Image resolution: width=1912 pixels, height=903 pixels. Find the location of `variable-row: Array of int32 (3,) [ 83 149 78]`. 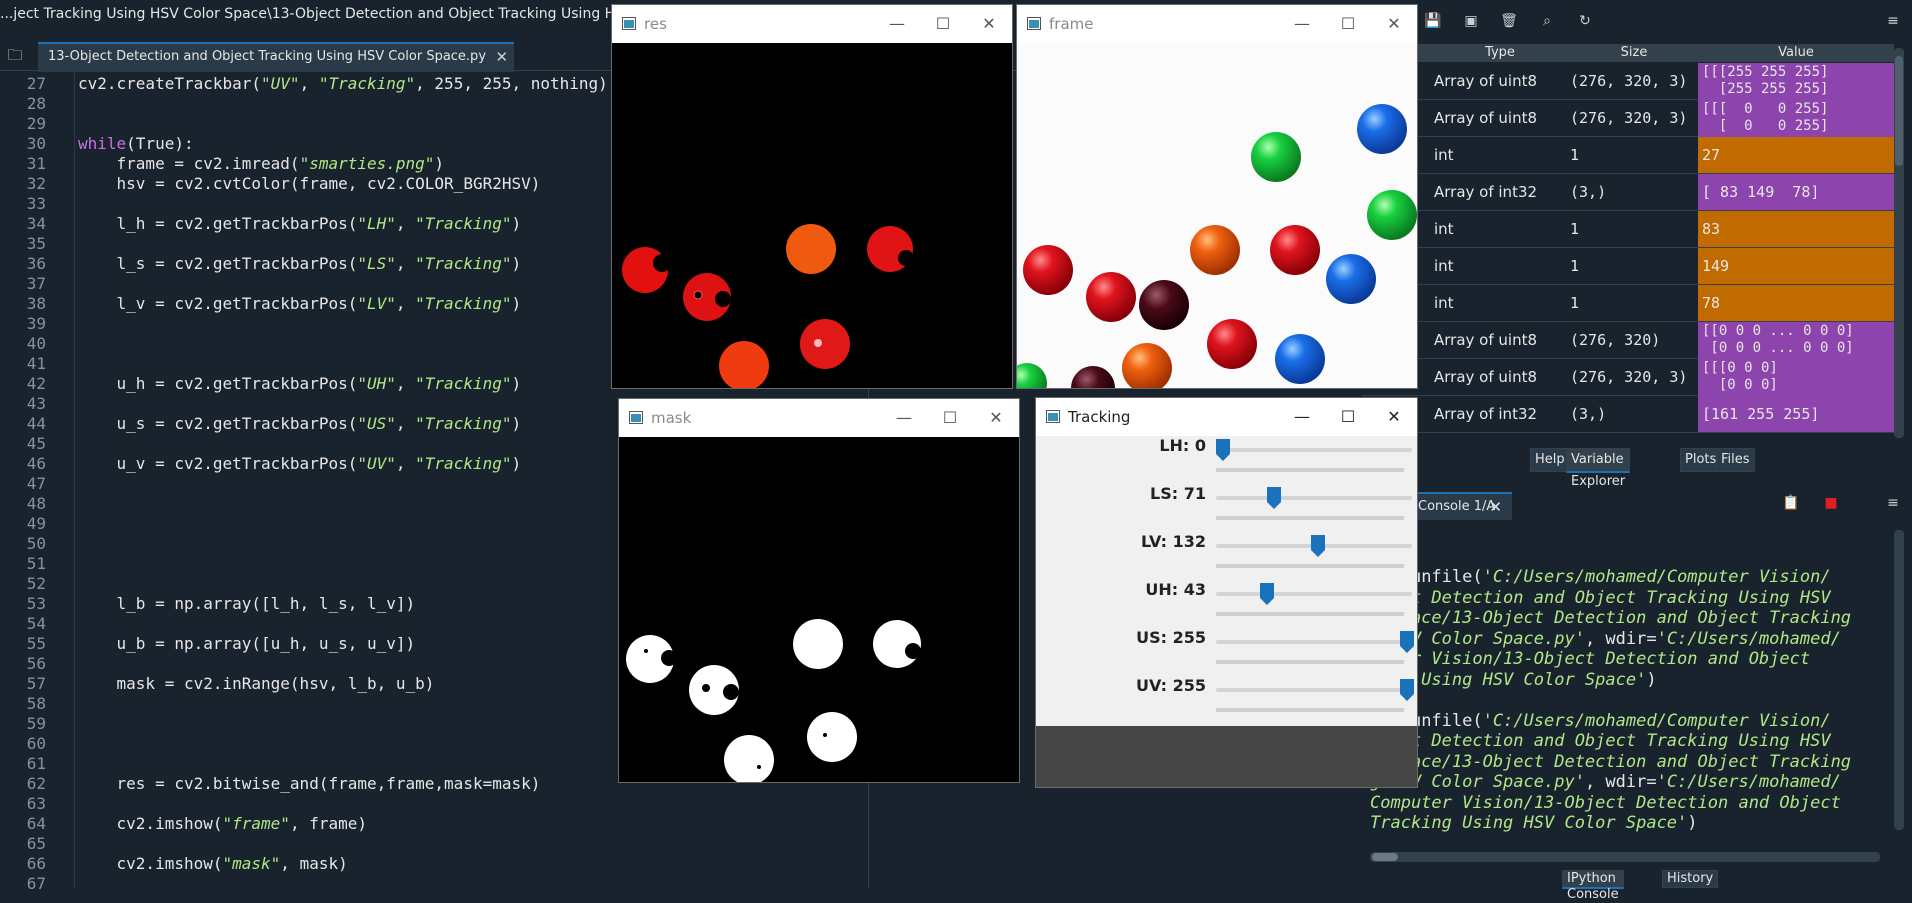

variable-row: Array of int32 (3,) [ 83 149 78] is located at coordinates (1628, 192).